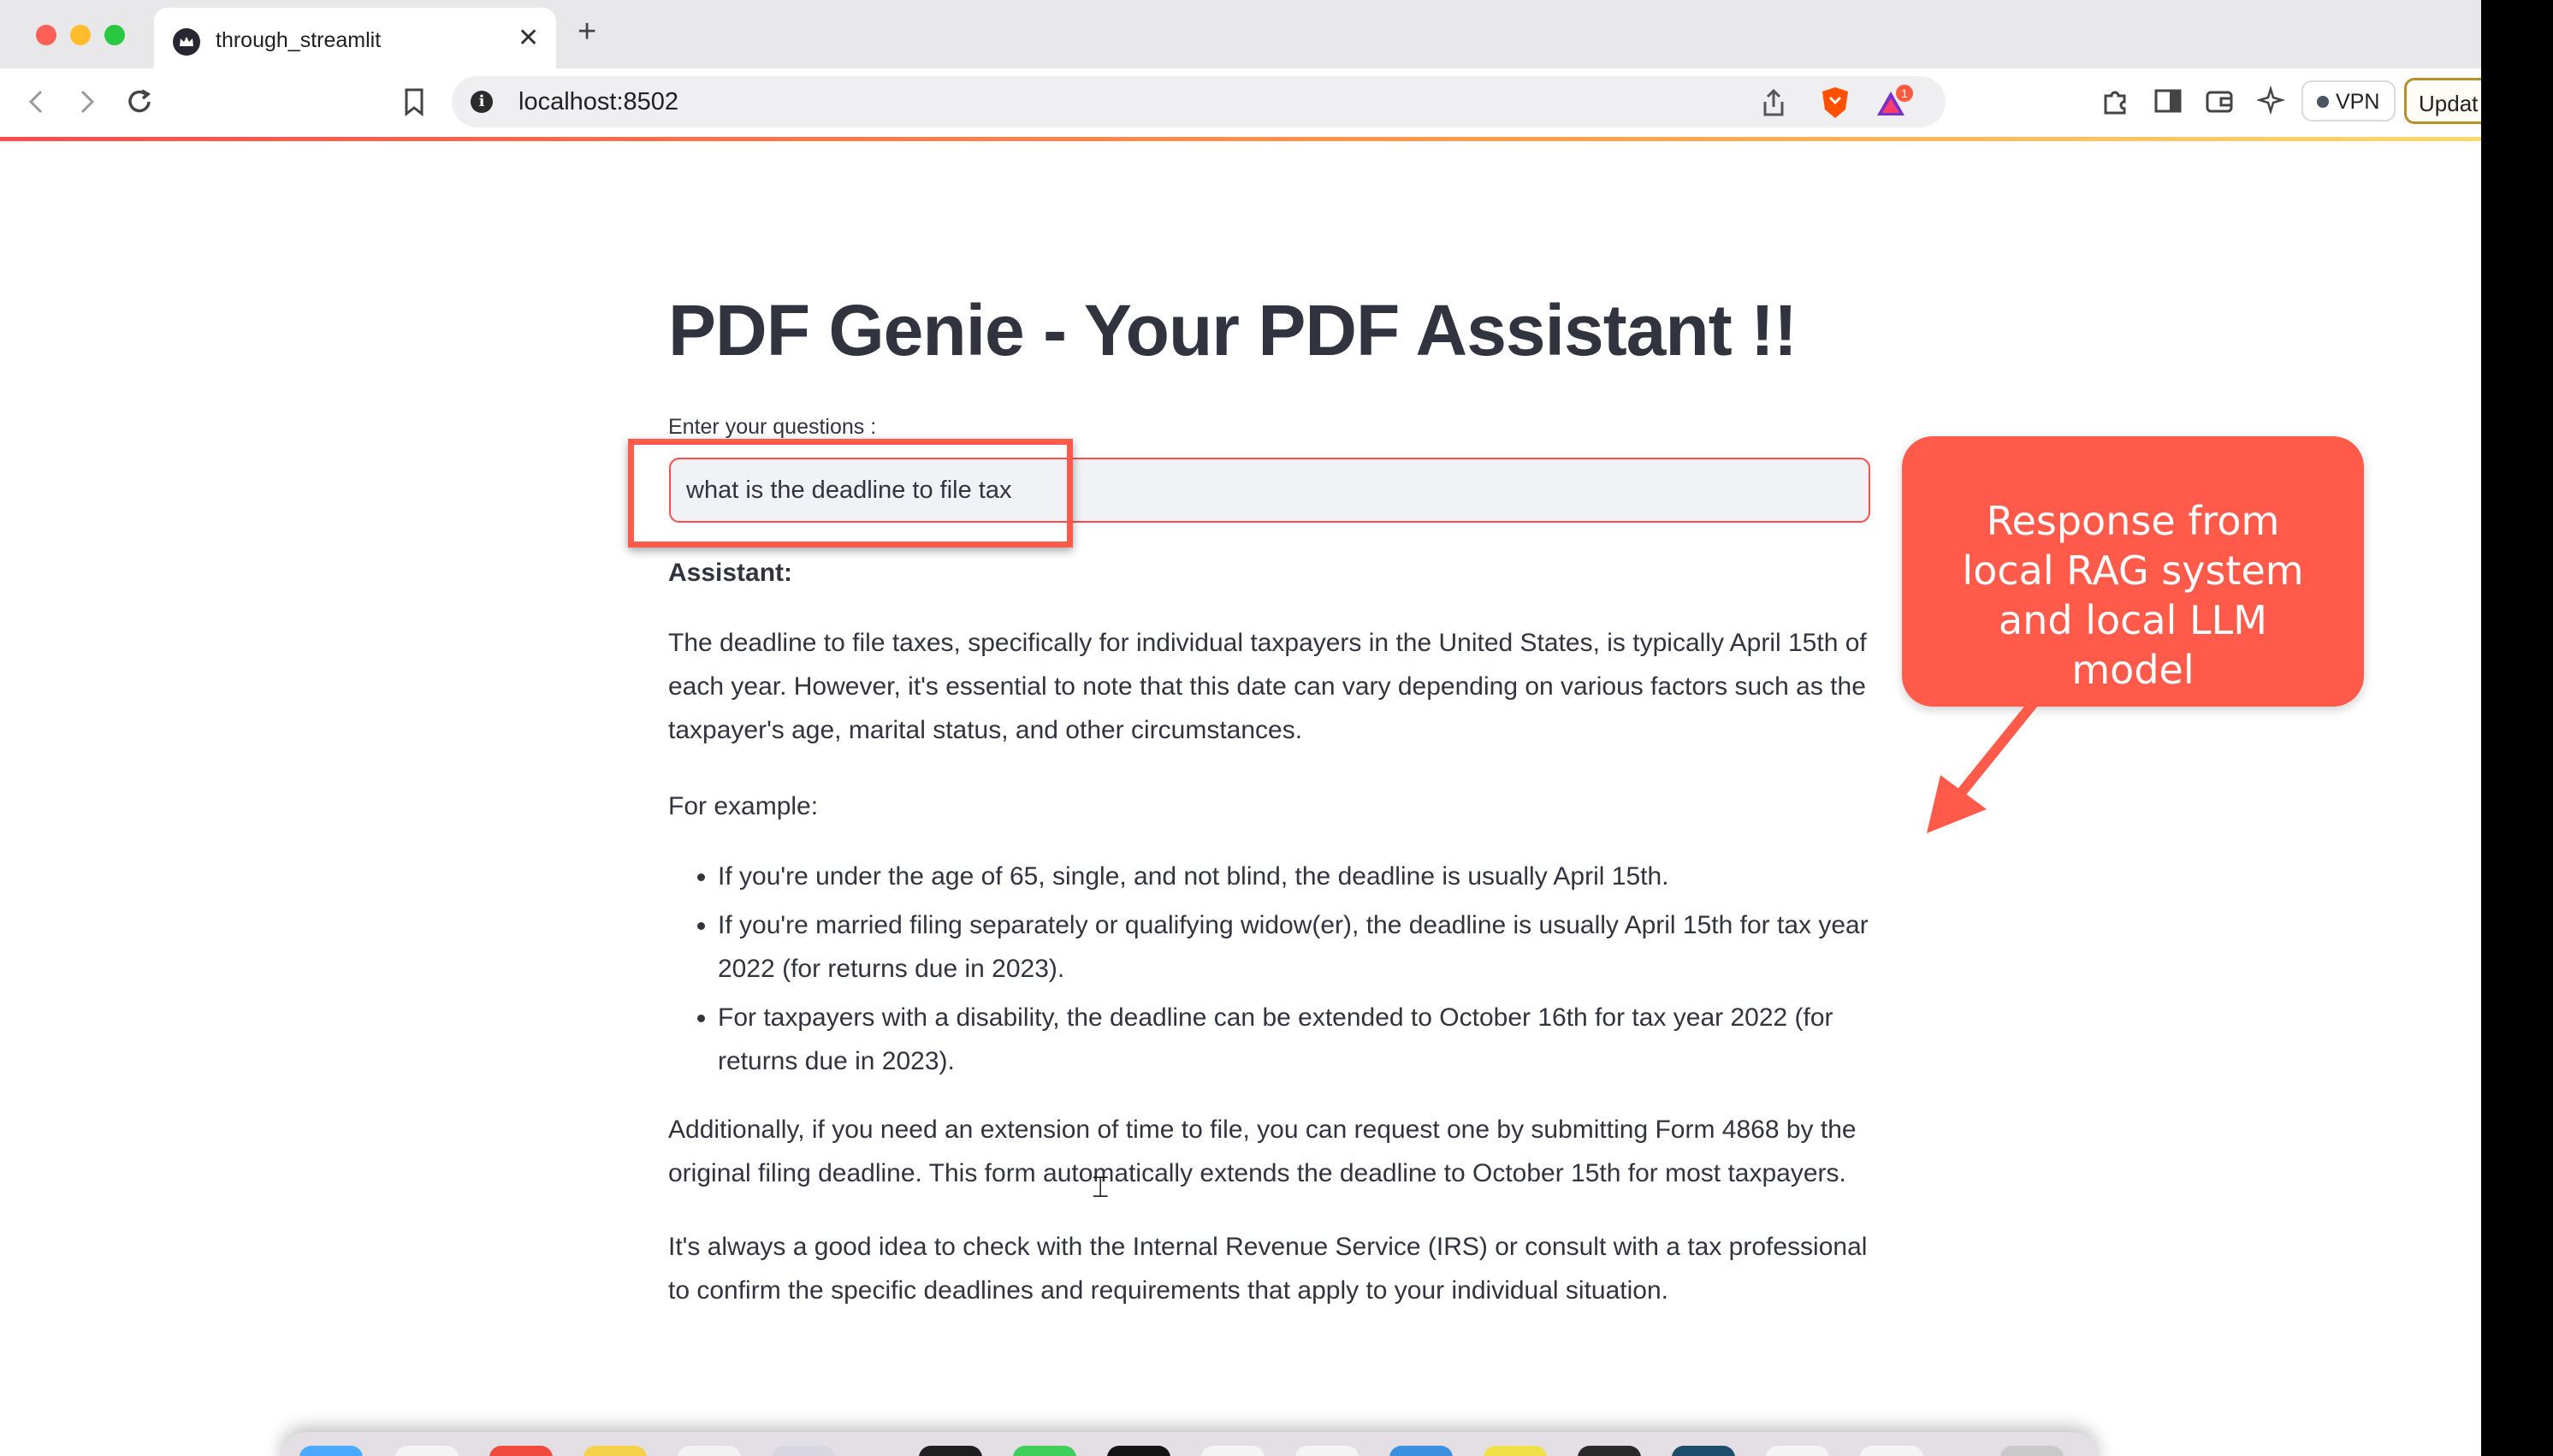 This screenshot has width=2553, height=1456. Describe the element at coordinates (186, 42) in the screenshot. I see `streamlit-crown-icon` at that location.